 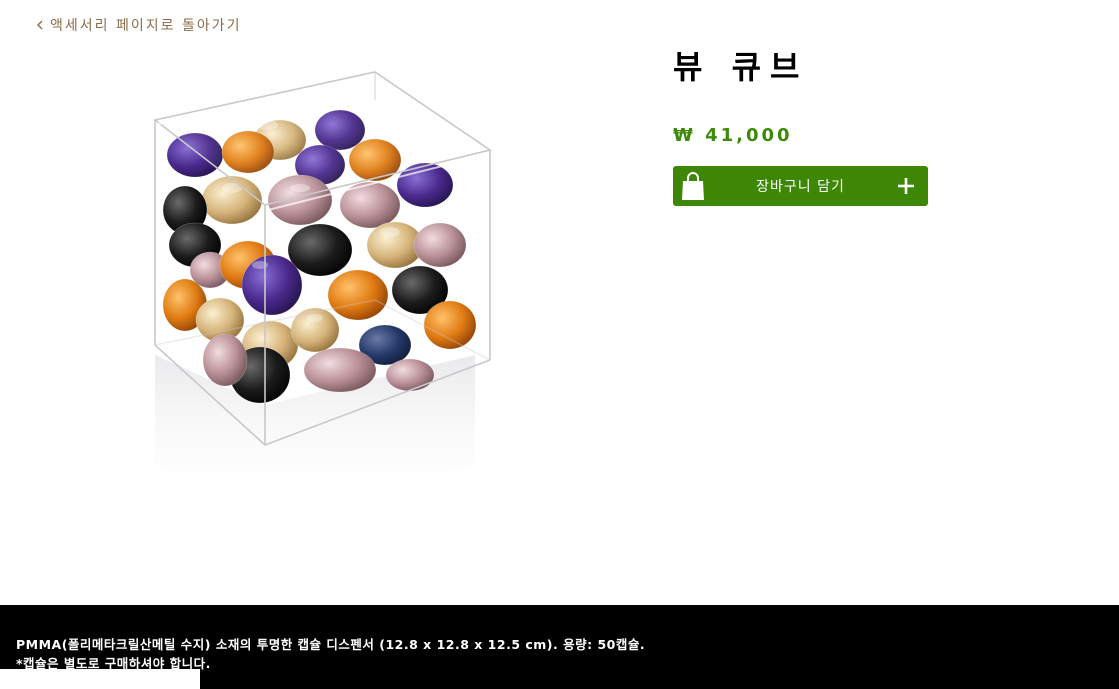 I want to click on bottom-overlay-bar, so click(x=100, y=679).